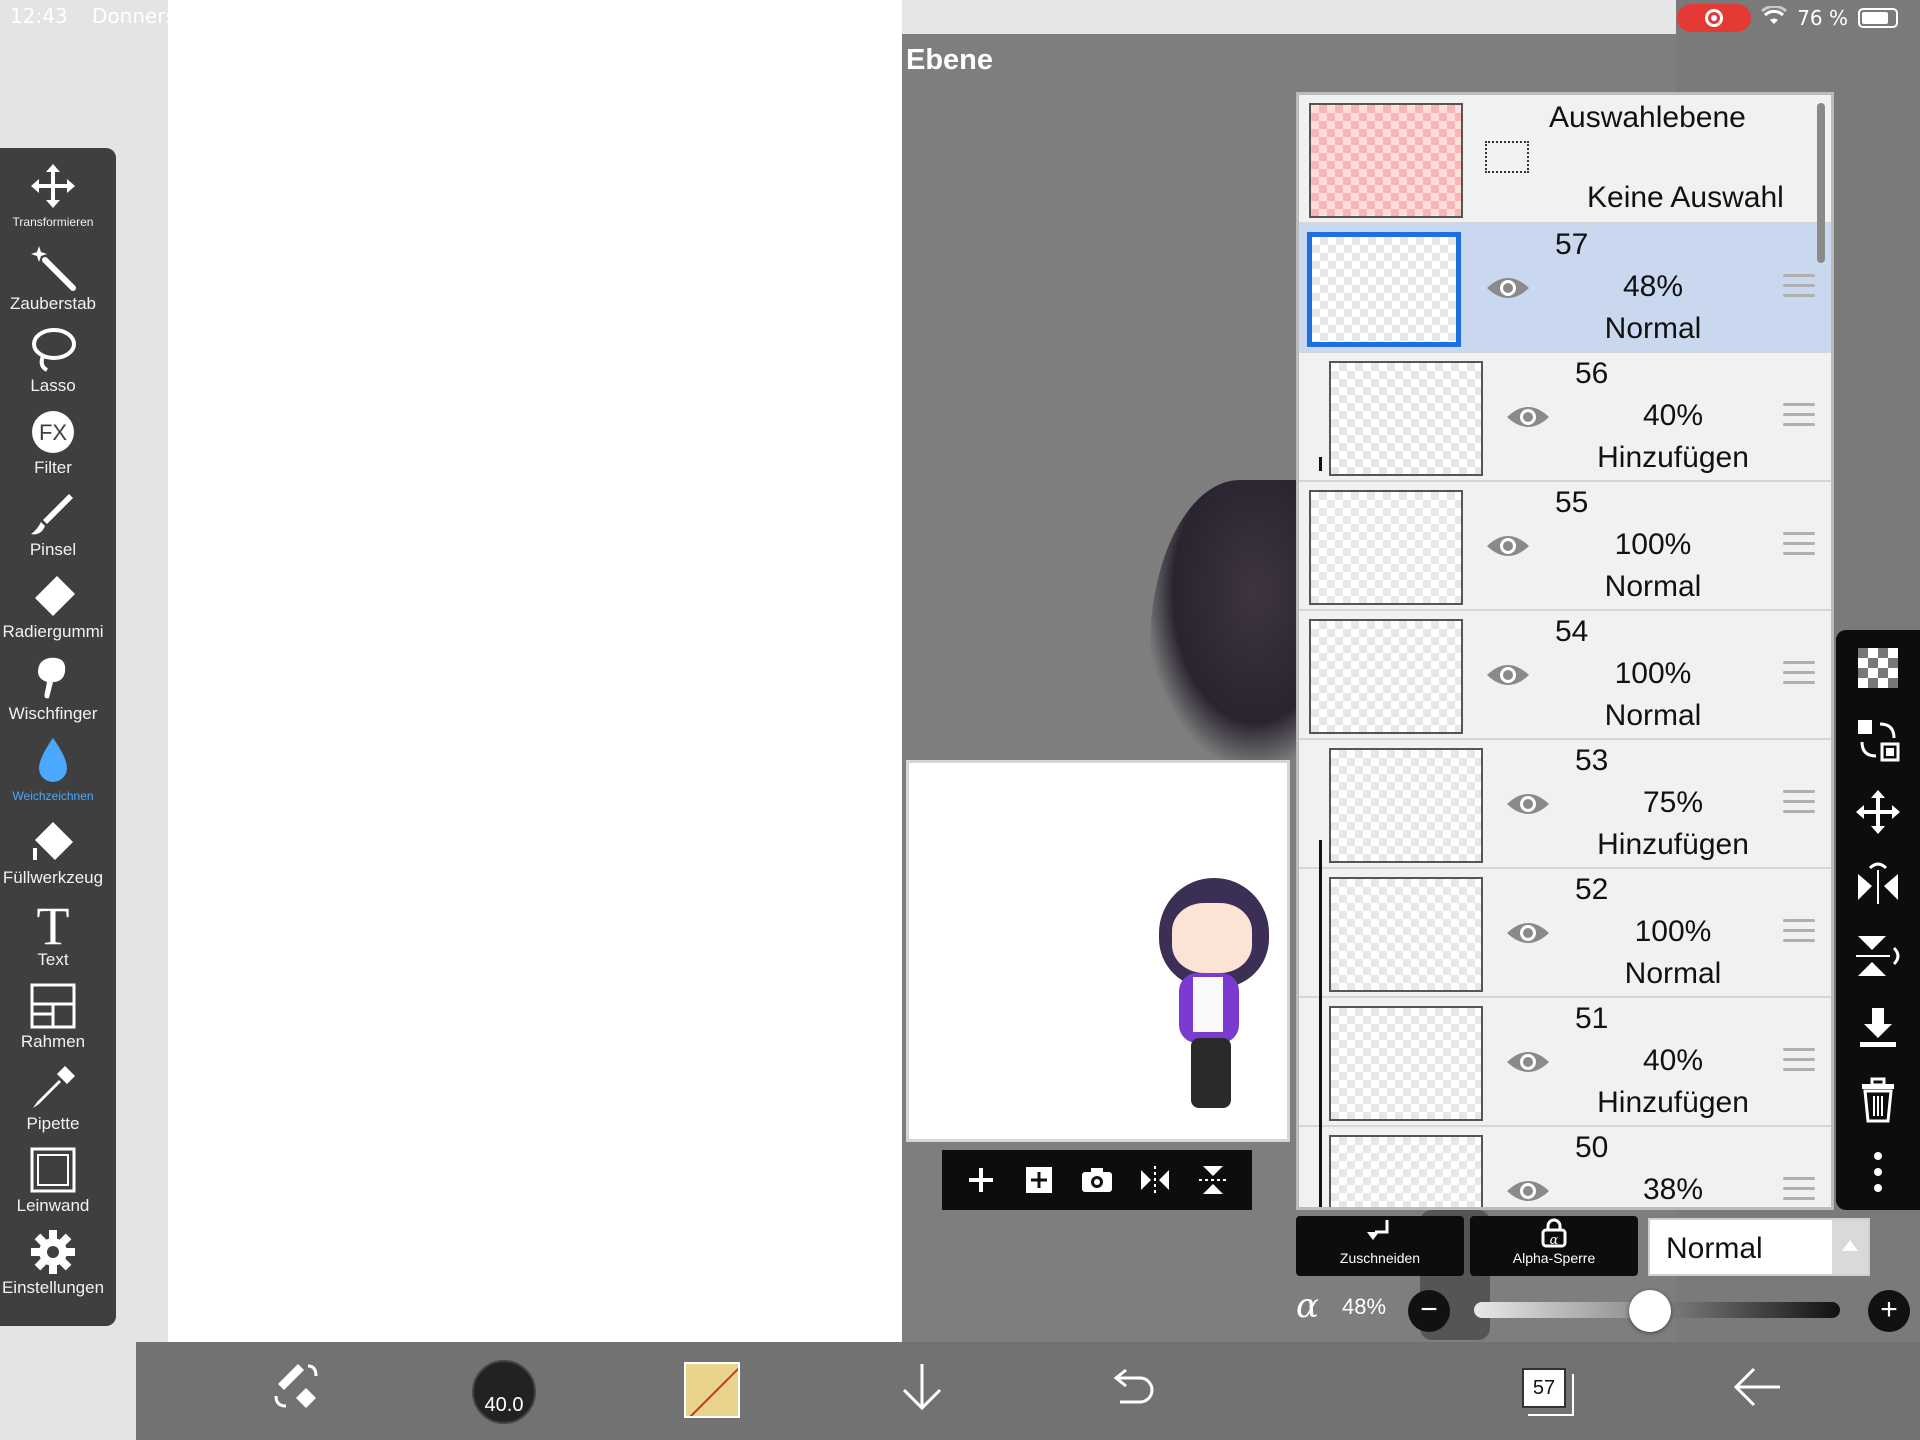 This screenshot has height=1440, width=1920. I want to click on opacity-increase-button: +, so click(1889, 1311).